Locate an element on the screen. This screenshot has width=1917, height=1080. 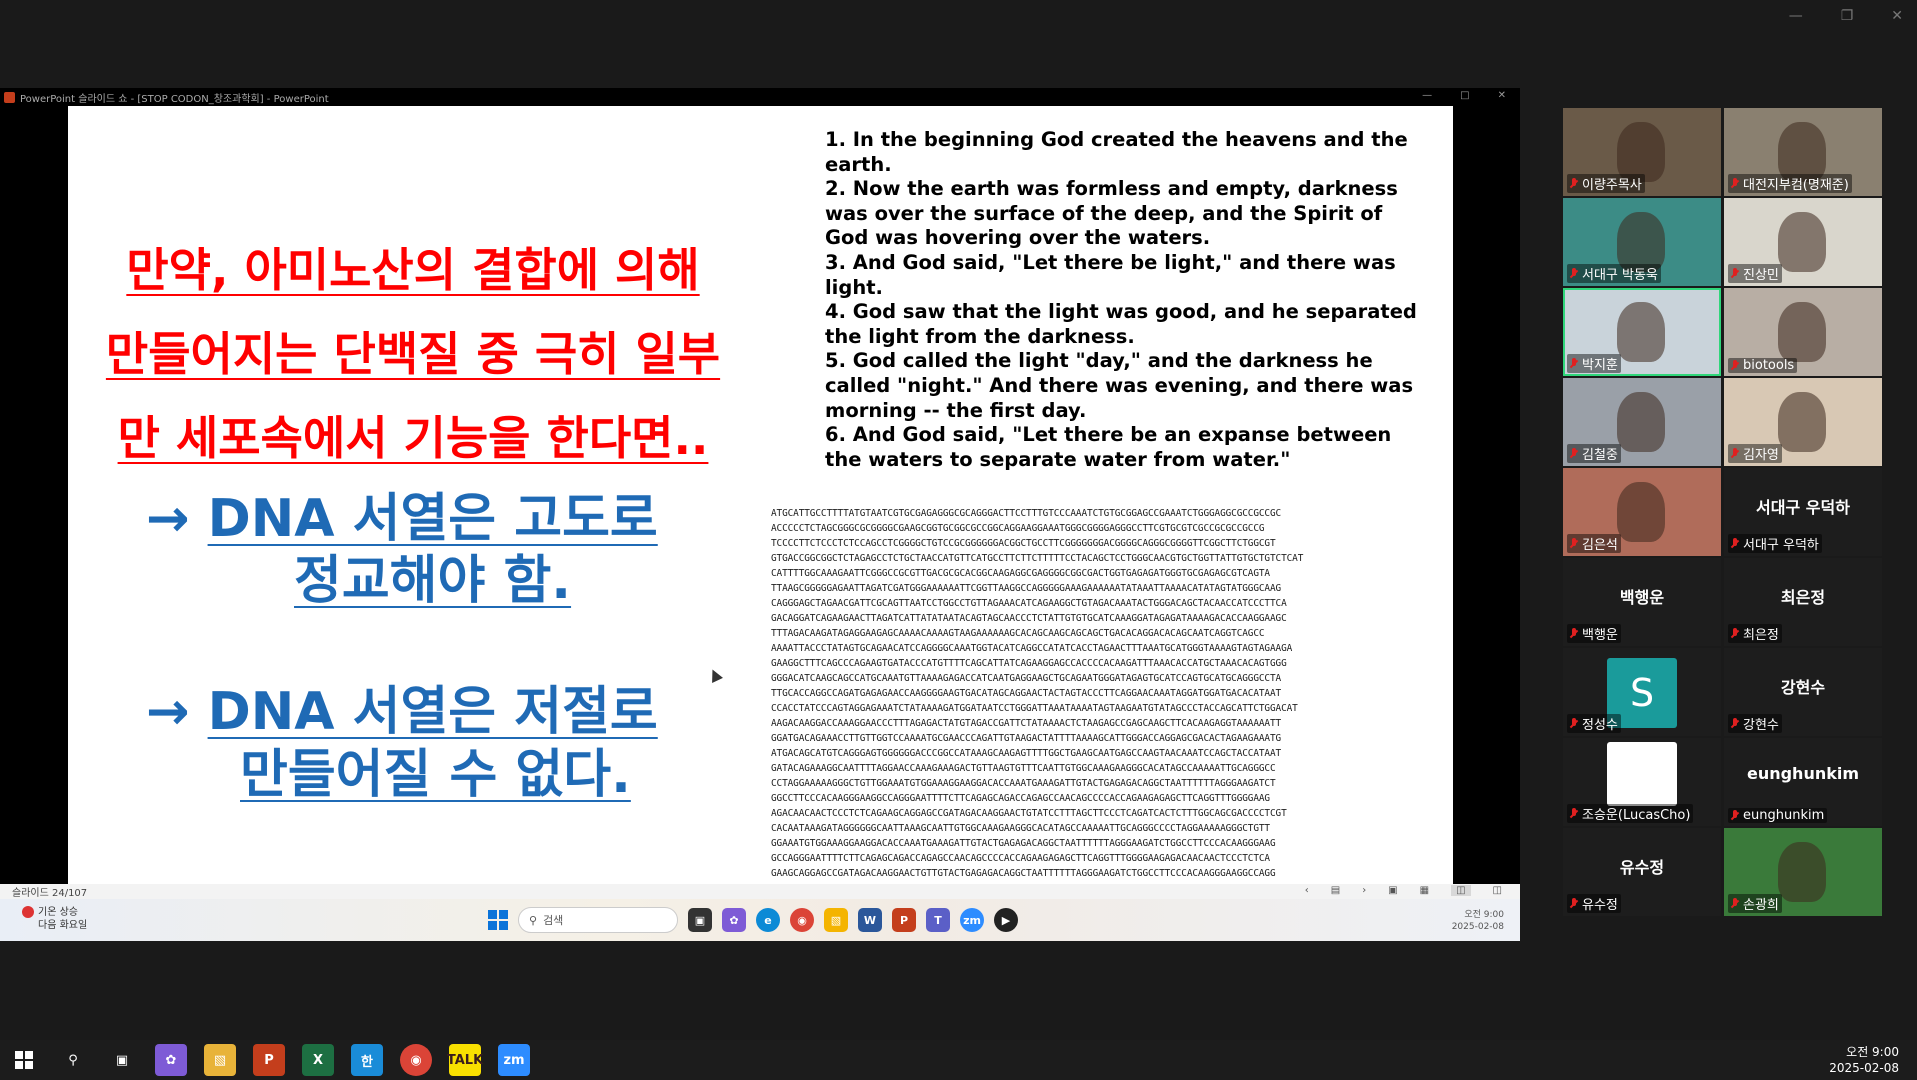
participant-name: 유수정 is located at coordinates (1600, 905).